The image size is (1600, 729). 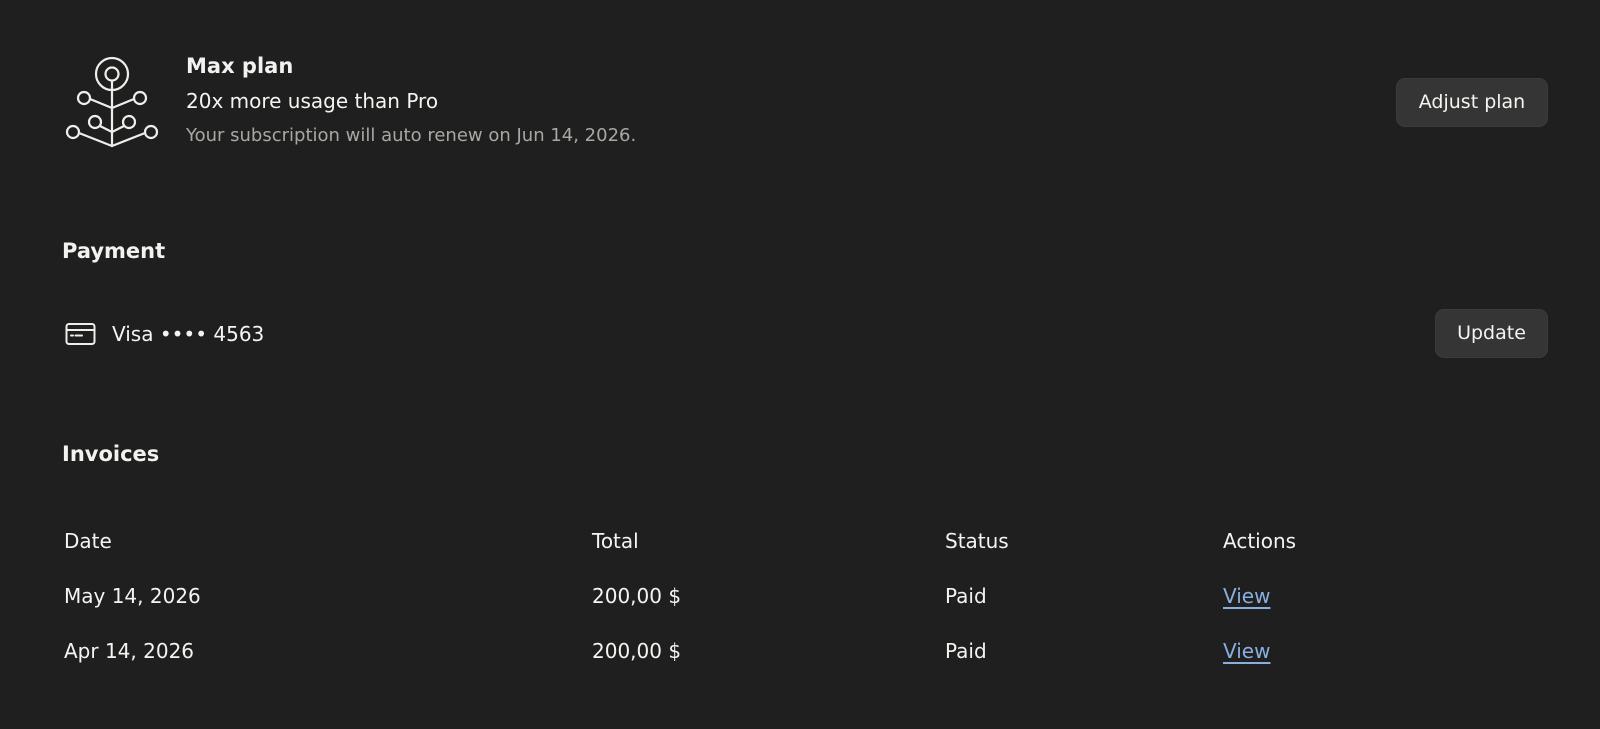 What do you see at coordinates (977, 541) in the screenshot?
I see `column-header-status: Status` at bounding box center [977, 541].